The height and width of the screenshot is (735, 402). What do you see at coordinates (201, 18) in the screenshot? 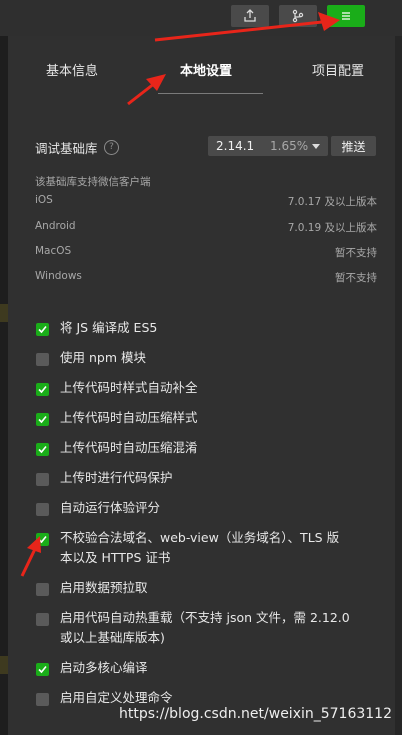
I see `top-toolbar` at bounding box center [201, 18].